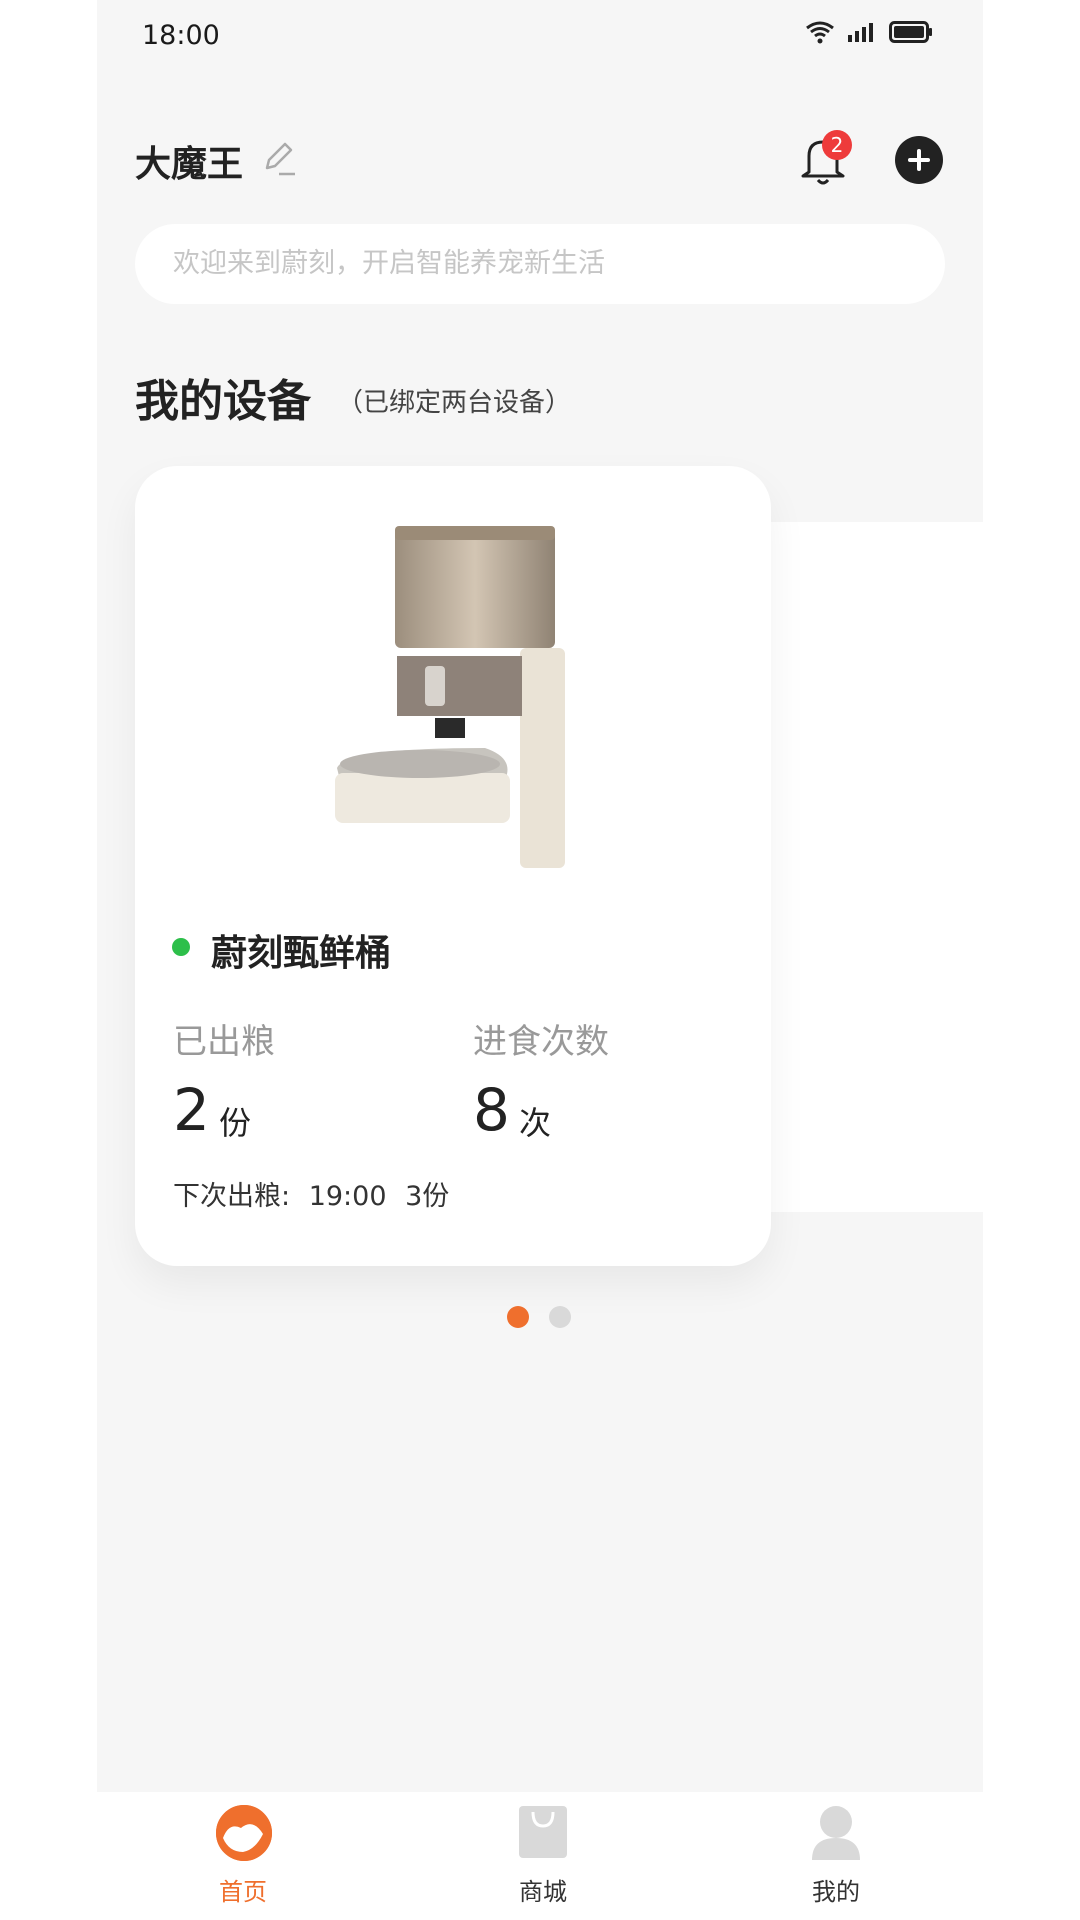 The width and height of the screenshot is (1080, 1920). I want to click on tab-bar: 首页 商城 我的, so click(540, 1856).